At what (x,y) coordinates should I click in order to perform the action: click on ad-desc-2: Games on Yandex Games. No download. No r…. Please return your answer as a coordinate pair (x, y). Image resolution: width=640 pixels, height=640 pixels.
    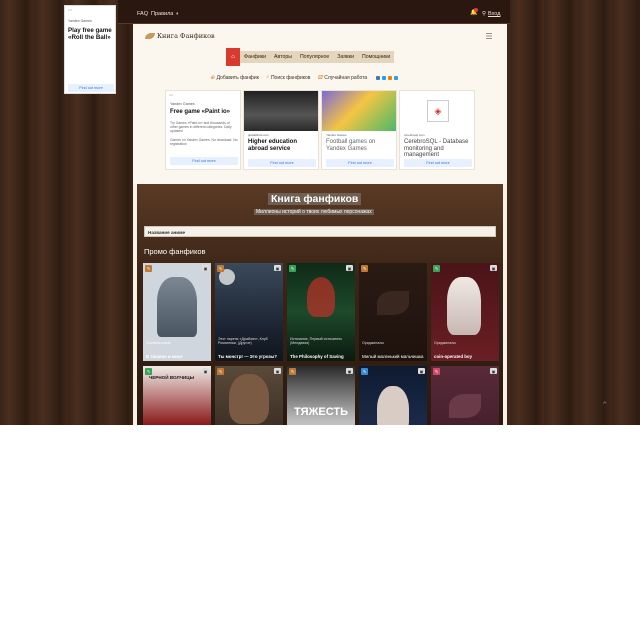
    Looking at the image, I should click on (204, 142).